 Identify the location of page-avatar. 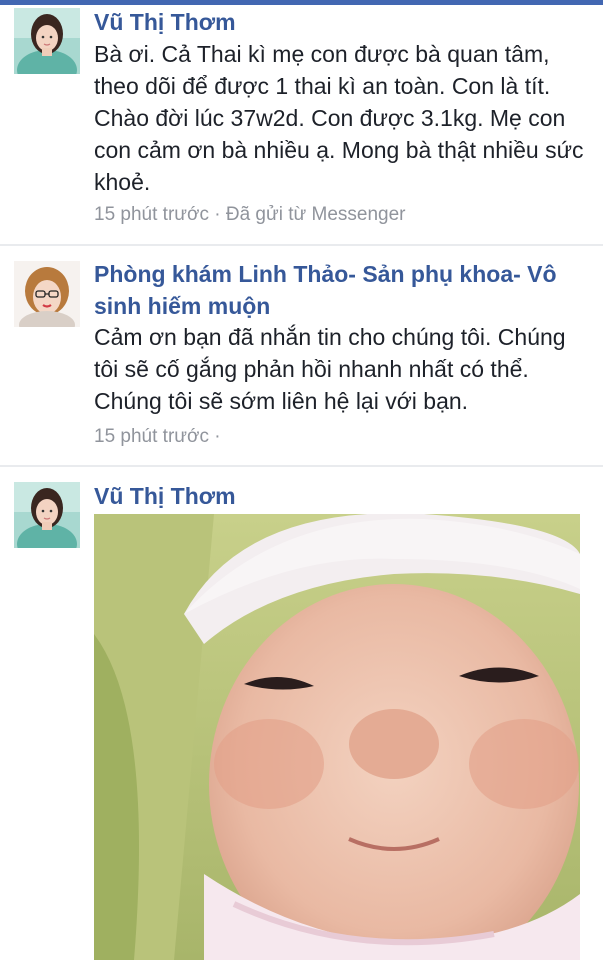
(47, 294).